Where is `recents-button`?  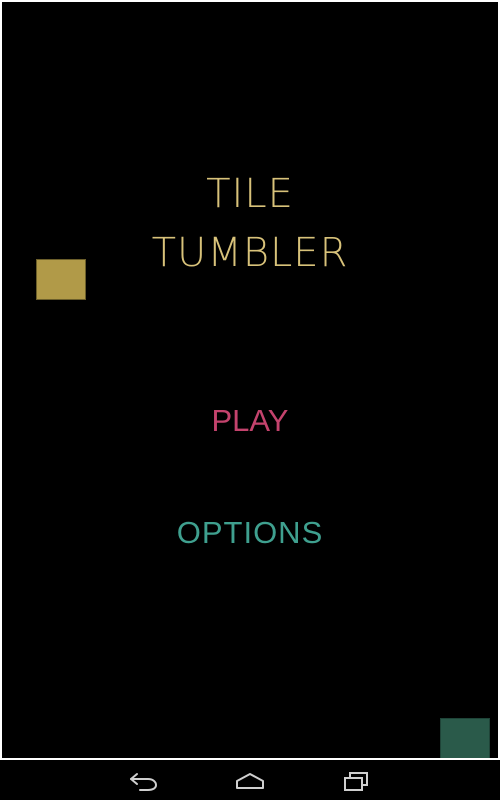
recents-button is located at coordinates (356, 781).